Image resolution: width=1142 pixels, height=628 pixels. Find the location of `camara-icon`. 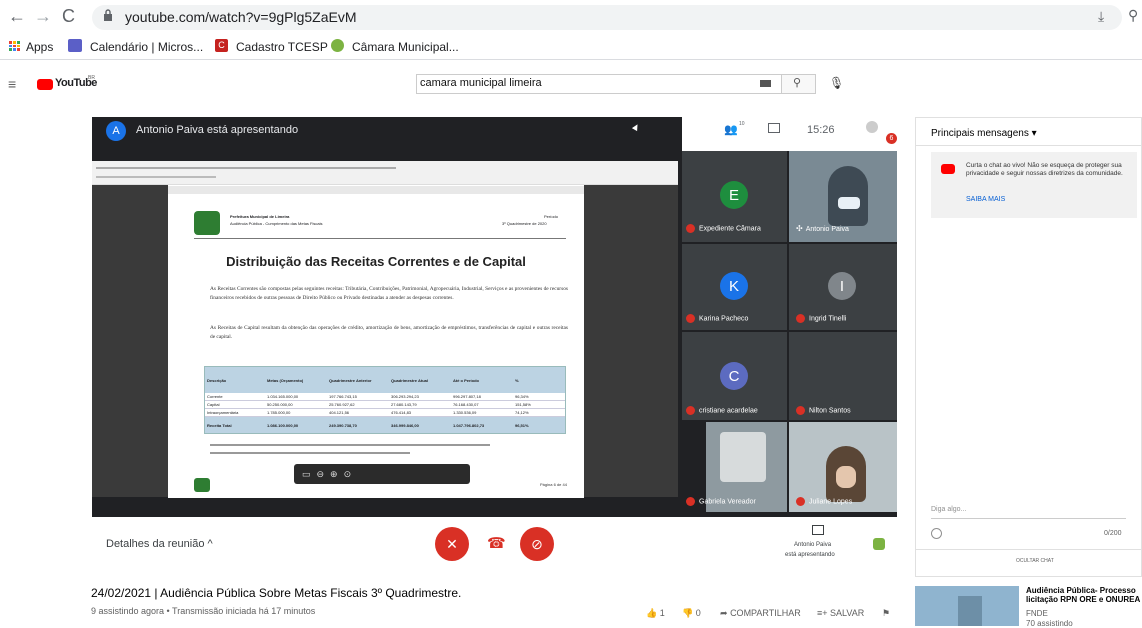

camara-icon is located at coordinates (337, 45).